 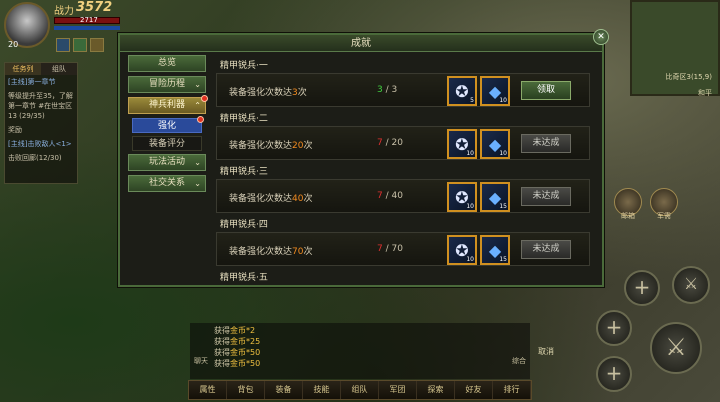 What do you see at coordinates (398, 390) in the screenshot?
I see `main-menu-button: 军团` at bounding box center [398, 390].